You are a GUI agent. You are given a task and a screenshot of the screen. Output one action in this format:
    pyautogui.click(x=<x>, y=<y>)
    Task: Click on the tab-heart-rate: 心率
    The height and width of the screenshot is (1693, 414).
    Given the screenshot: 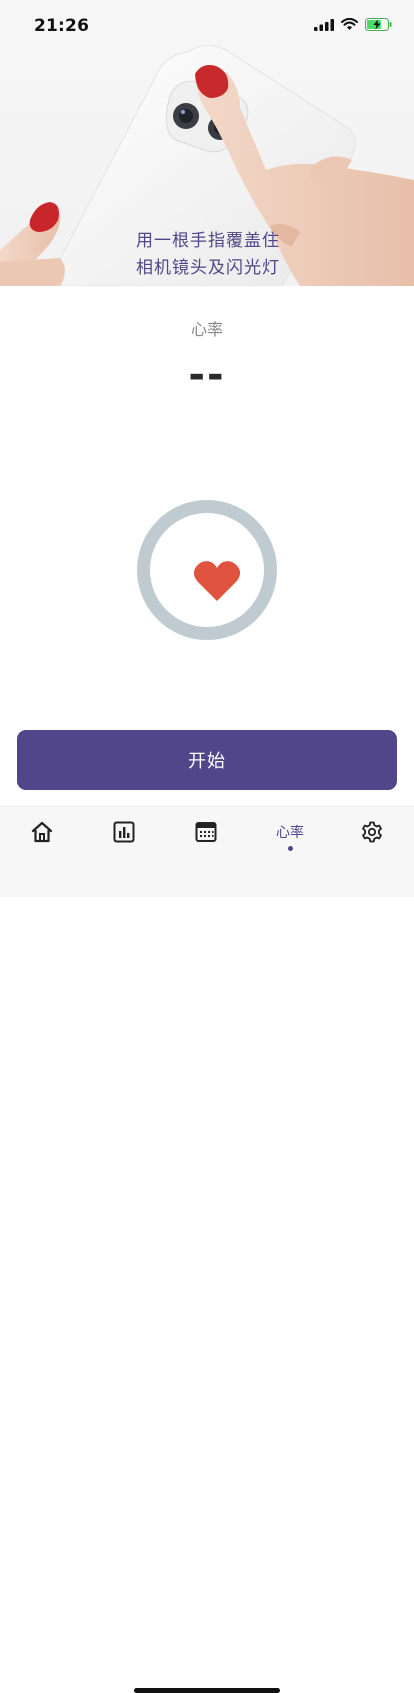 What is the action you would take?
    pyautogui.click(x=290, y=841)
    